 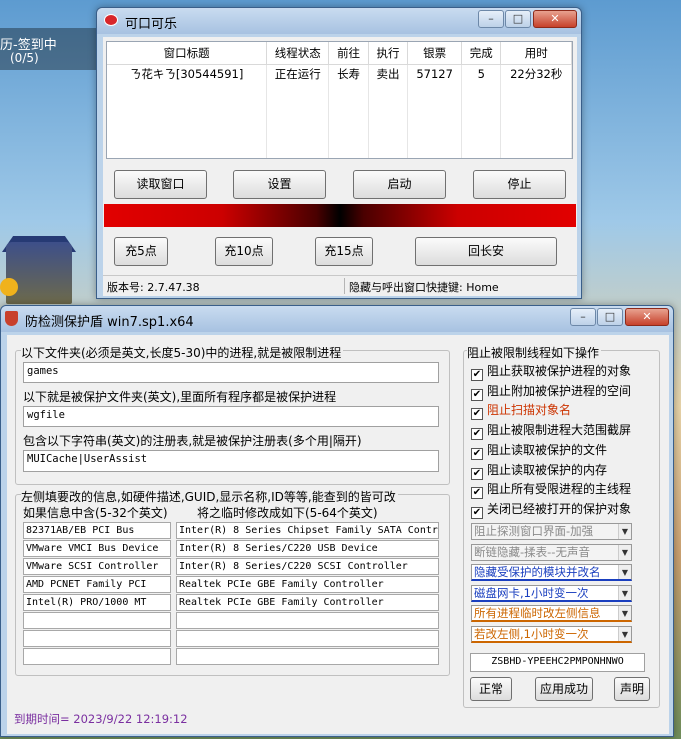 I want to click on license-code-field: ZSBHD-YPEEHC2PMPONHNWO, so click(x=557, y=662).